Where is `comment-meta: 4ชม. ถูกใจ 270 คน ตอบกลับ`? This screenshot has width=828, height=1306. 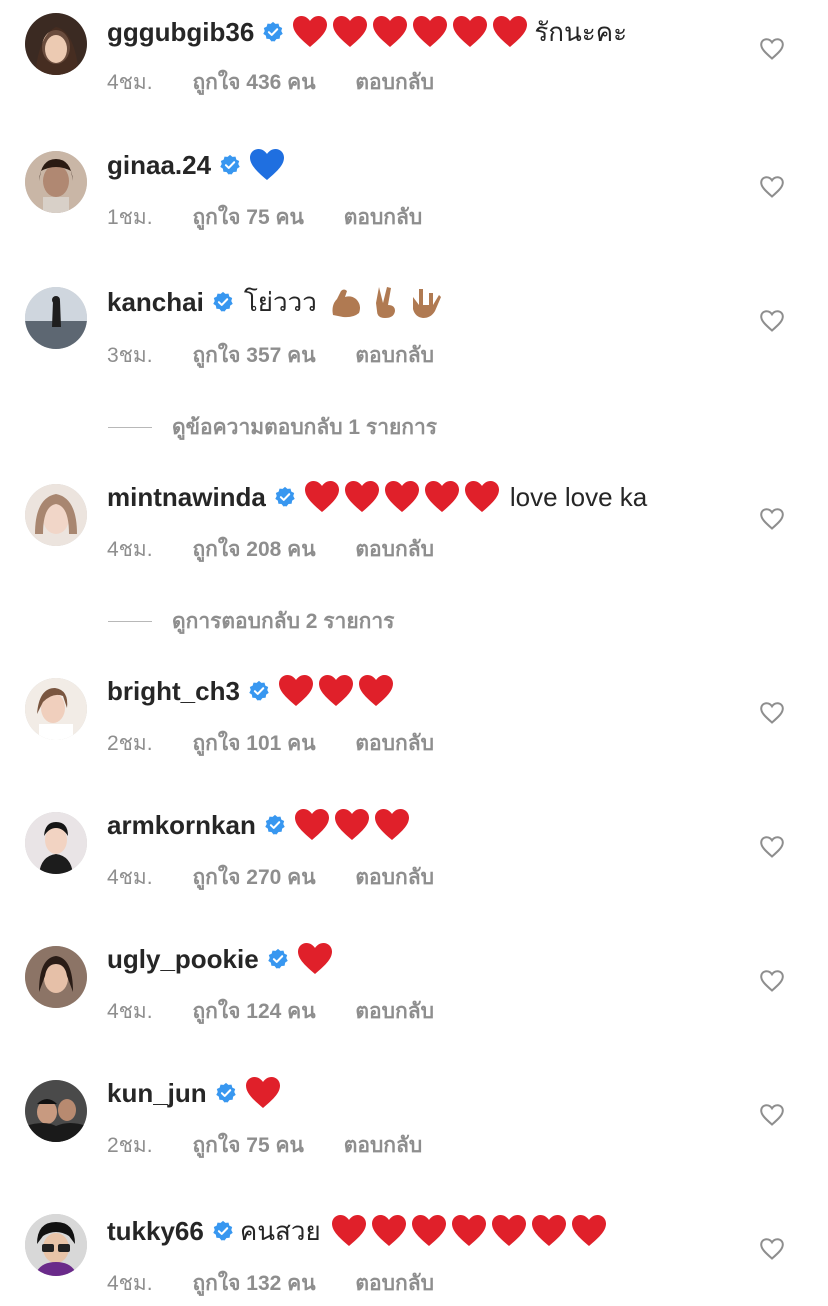 comment-meta: 4ชม. ถูกใจ 270 คน ตอบกลับ is located at coordinates (287, 877).